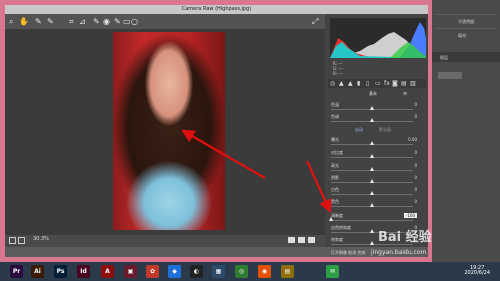 Image resolution: width=500 pixels, height=281 pixels. What do you see at coordinates (130, 271) in the screenshot?
I see `media-icon: ▣` at bounding box center [130, 271].